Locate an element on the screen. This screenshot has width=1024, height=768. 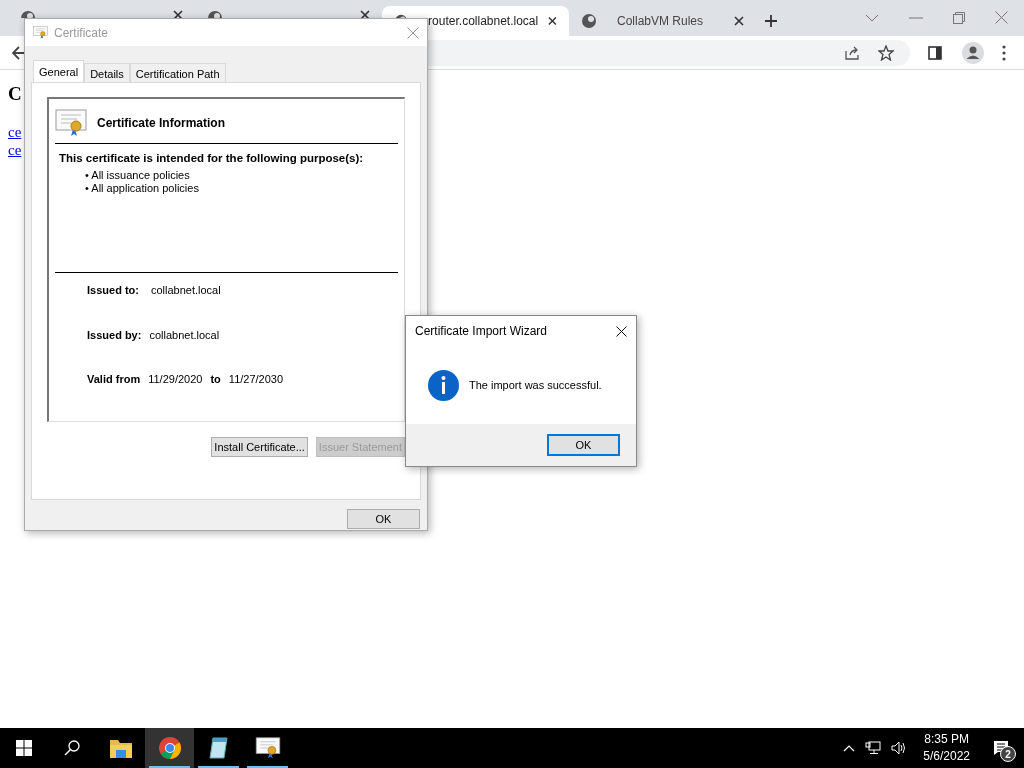
field-value: 11/29/2020 is located at coordinates (175, 380).